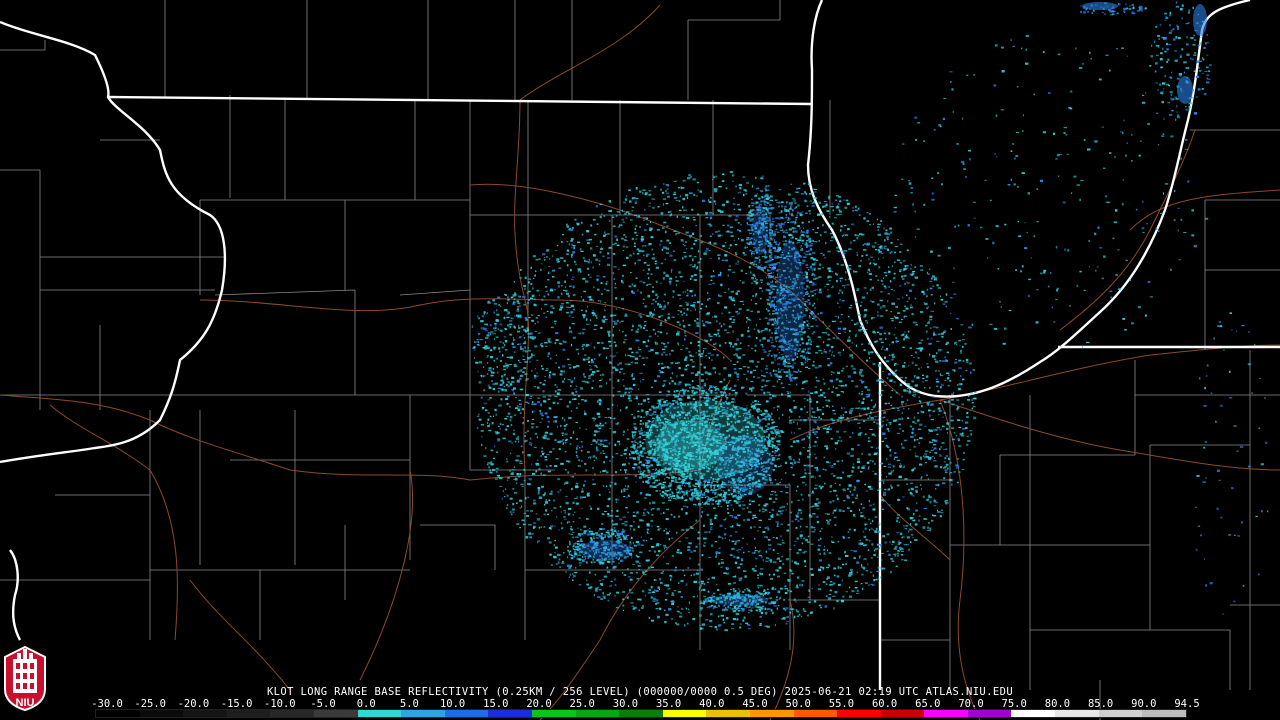  I want to click on colorbar, so click(641, 713).